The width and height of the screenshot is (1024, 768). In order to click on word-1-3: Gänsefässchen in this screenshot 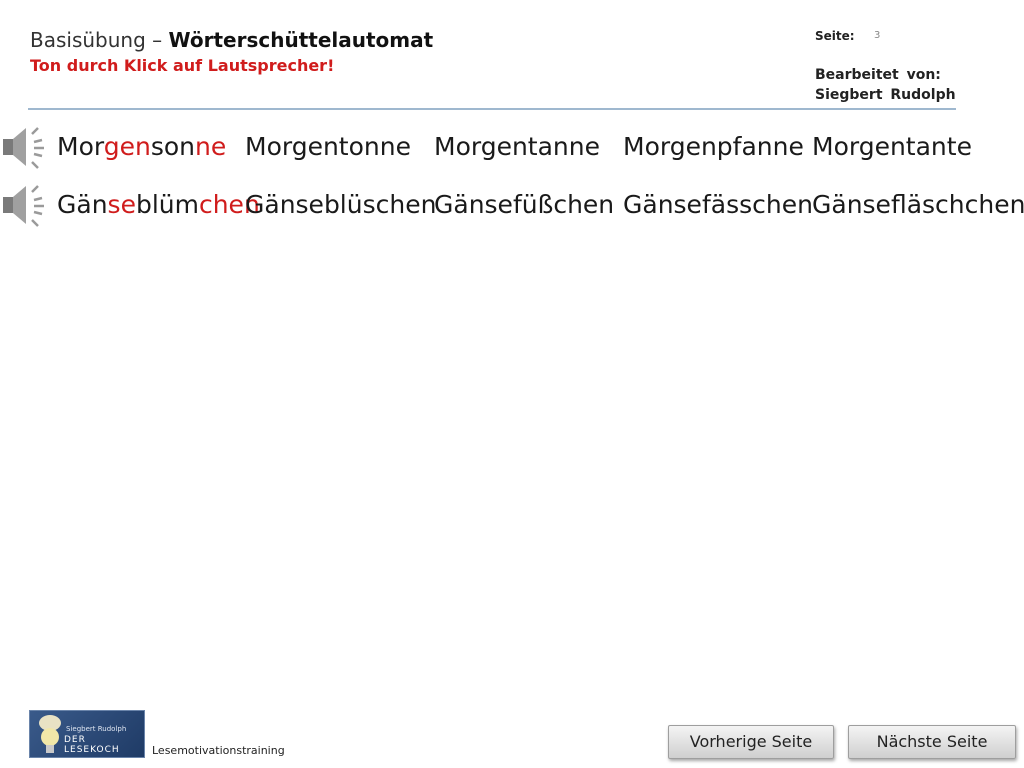, I will do `click(718, 204)`.